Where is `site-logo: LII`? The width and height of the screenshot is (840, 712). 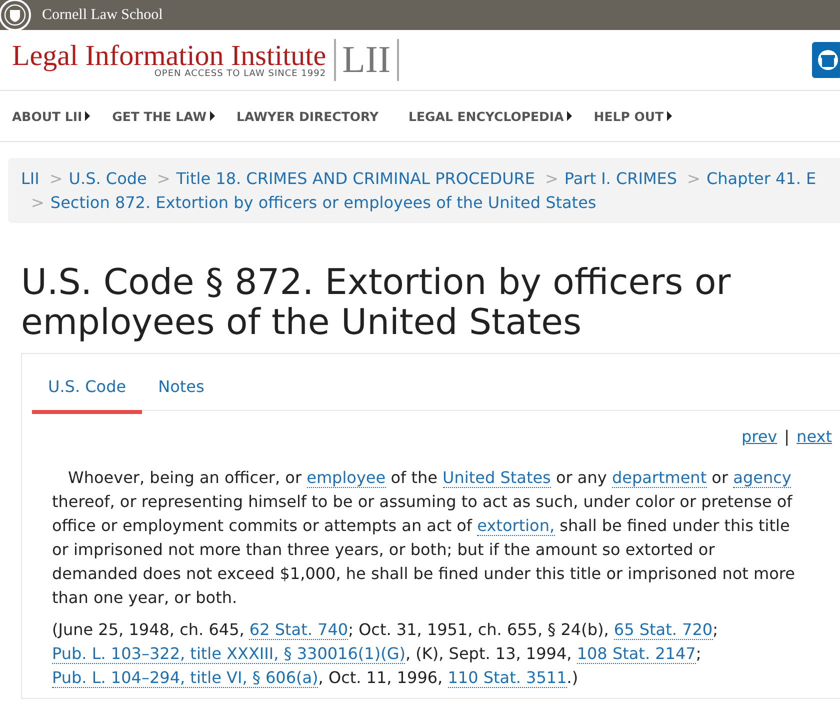
site-logo: LII is located at coordinates (366, 60).